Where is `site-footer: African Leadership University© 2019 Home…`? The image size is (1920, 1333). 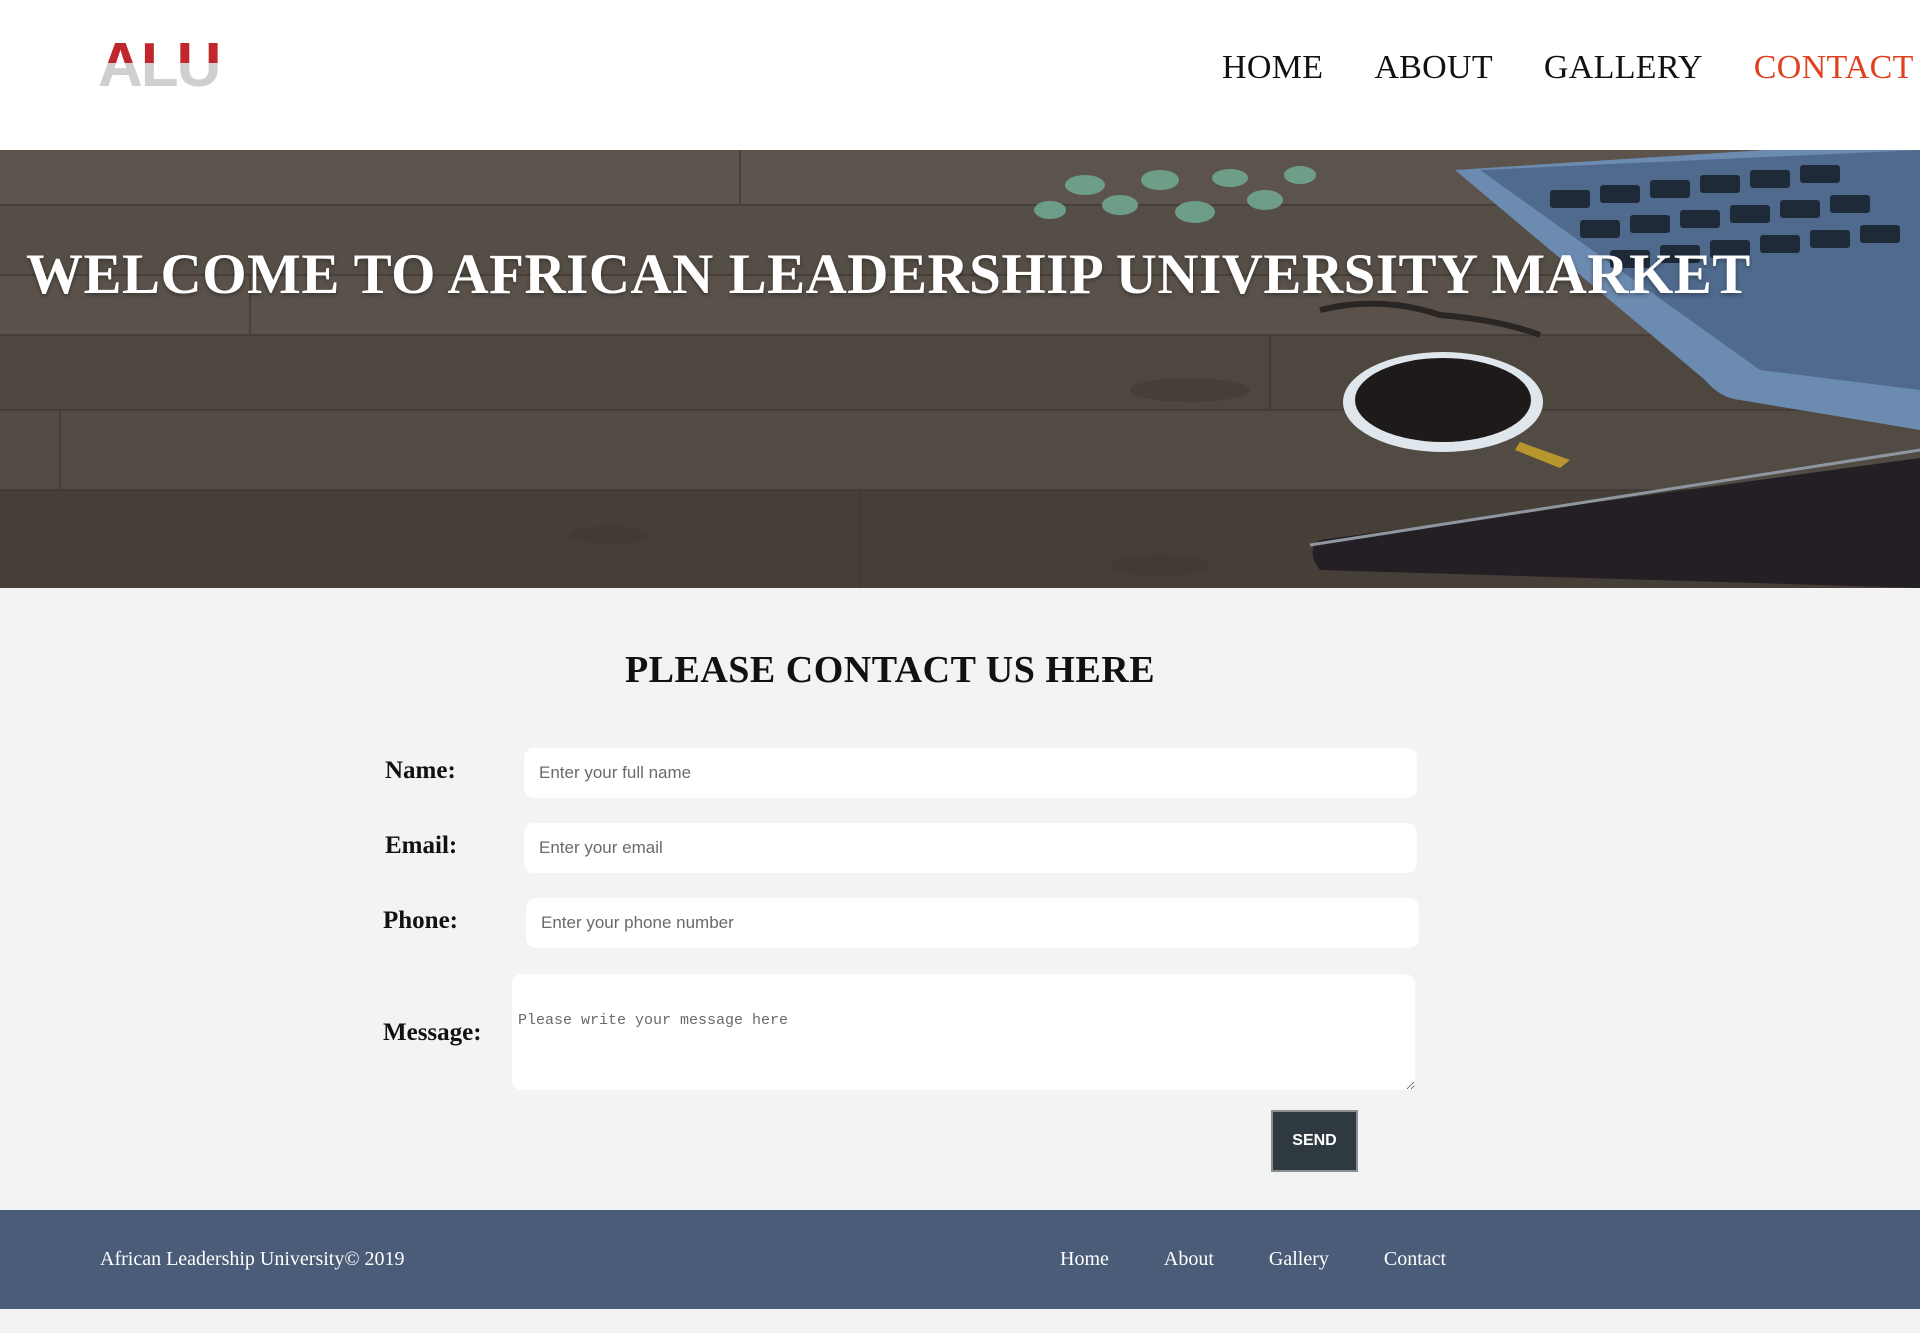 site-footer: African Leadership University© 2019 Home… is located at coordinates (960, 1259).